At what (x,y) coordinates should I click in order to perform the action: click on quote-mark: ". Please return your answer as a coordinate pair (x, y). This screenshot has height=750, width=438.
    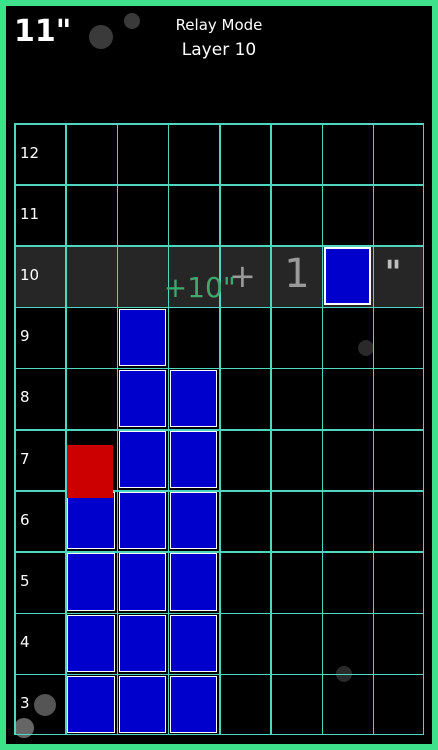
    Looking at the image, I should click on (393, 272).